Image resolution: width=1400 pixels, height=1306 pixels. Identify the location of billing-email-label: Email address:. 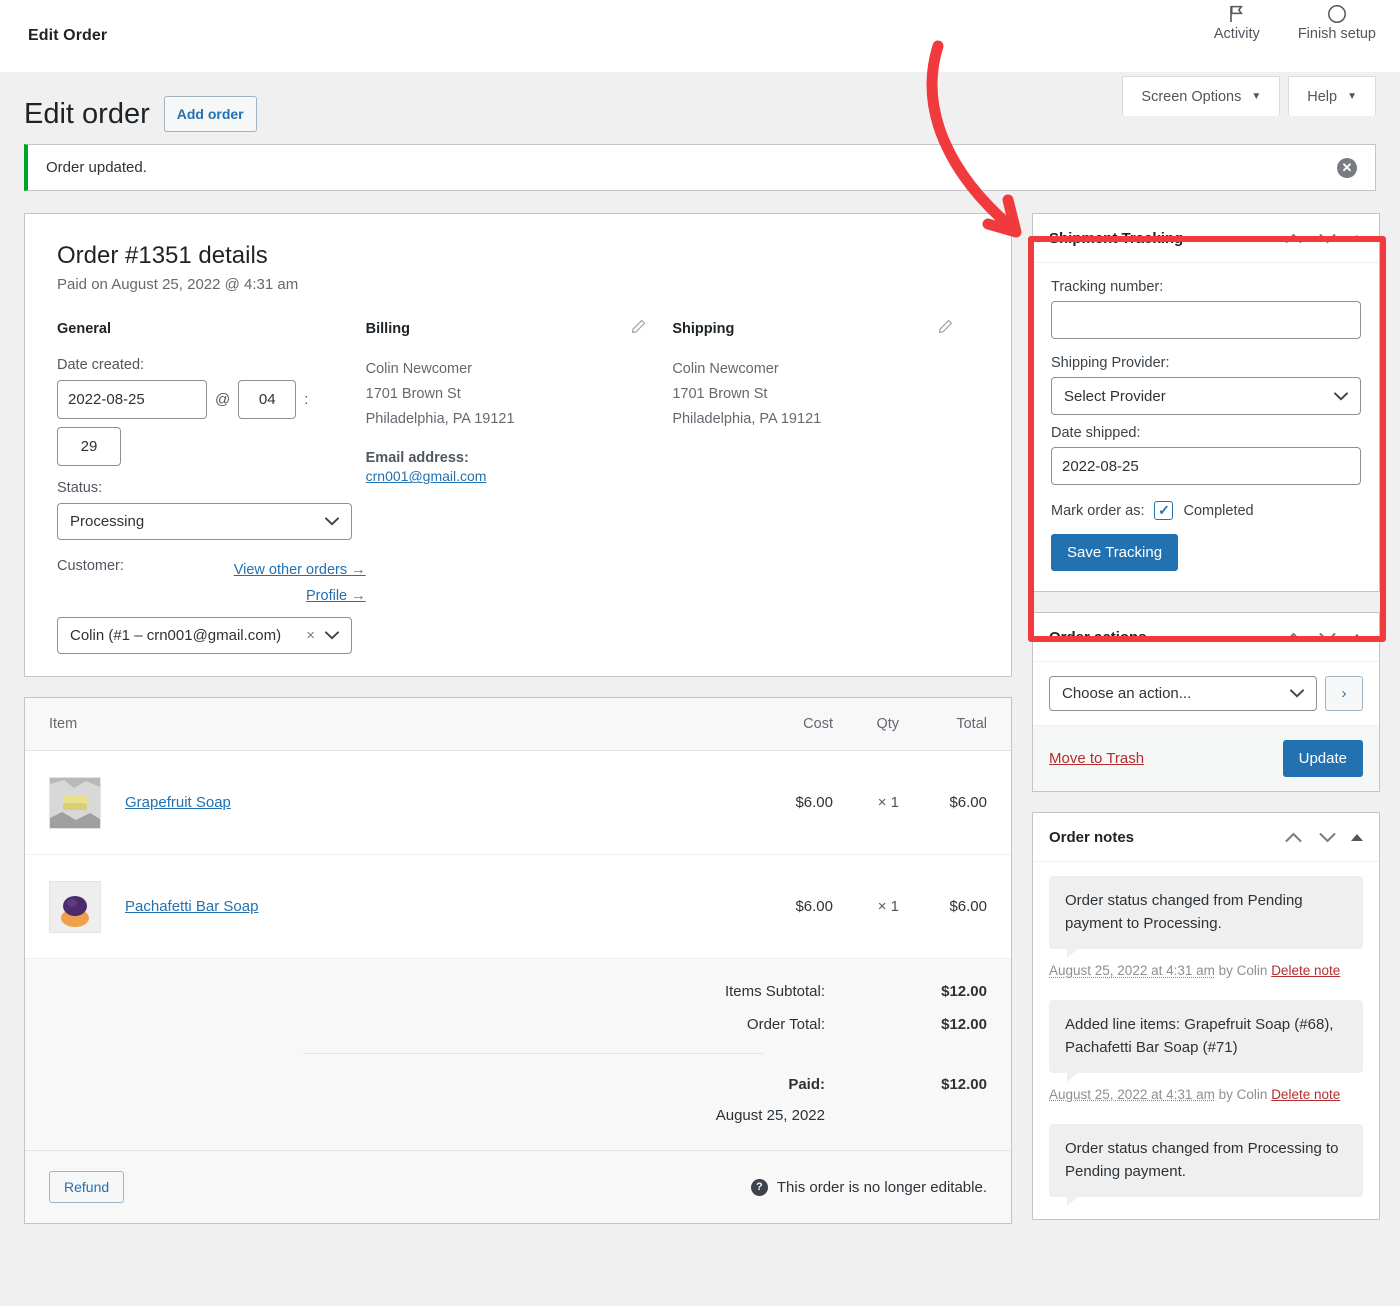
(417, 458).